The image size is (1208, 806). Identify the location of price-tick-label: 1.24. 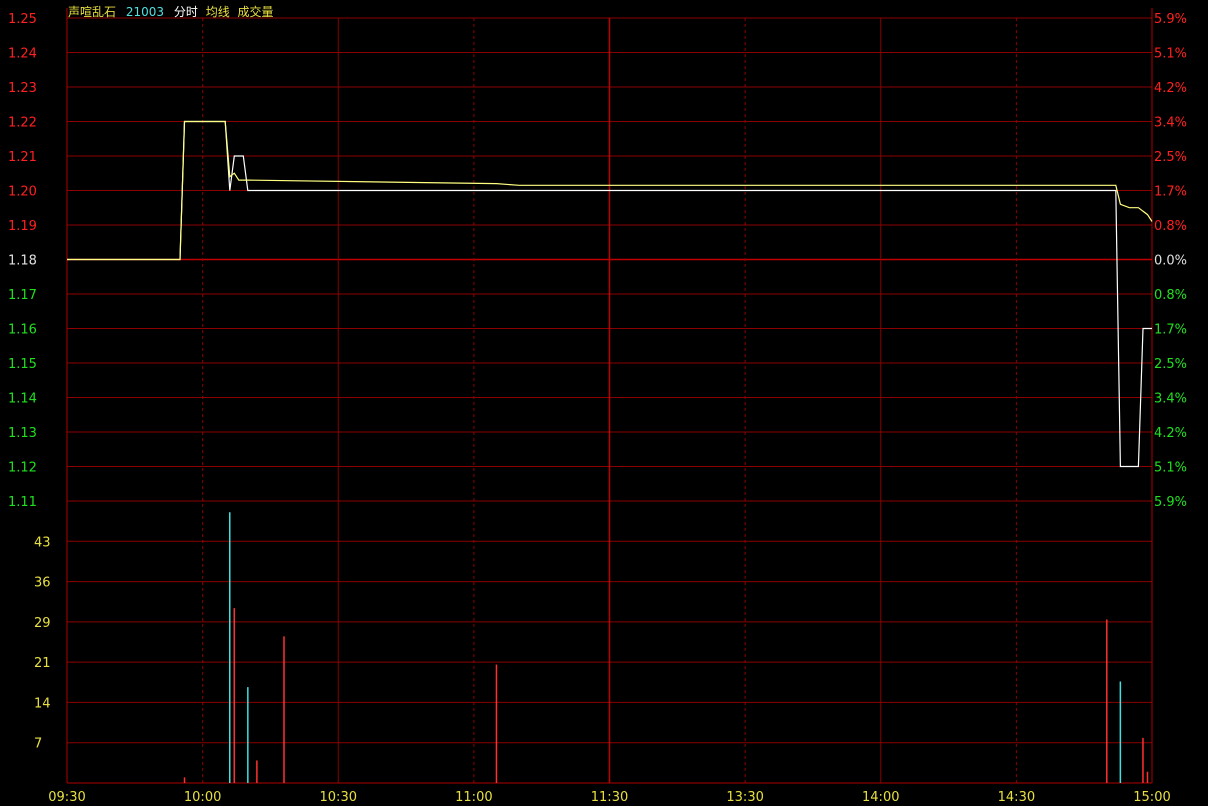
(22, 54).